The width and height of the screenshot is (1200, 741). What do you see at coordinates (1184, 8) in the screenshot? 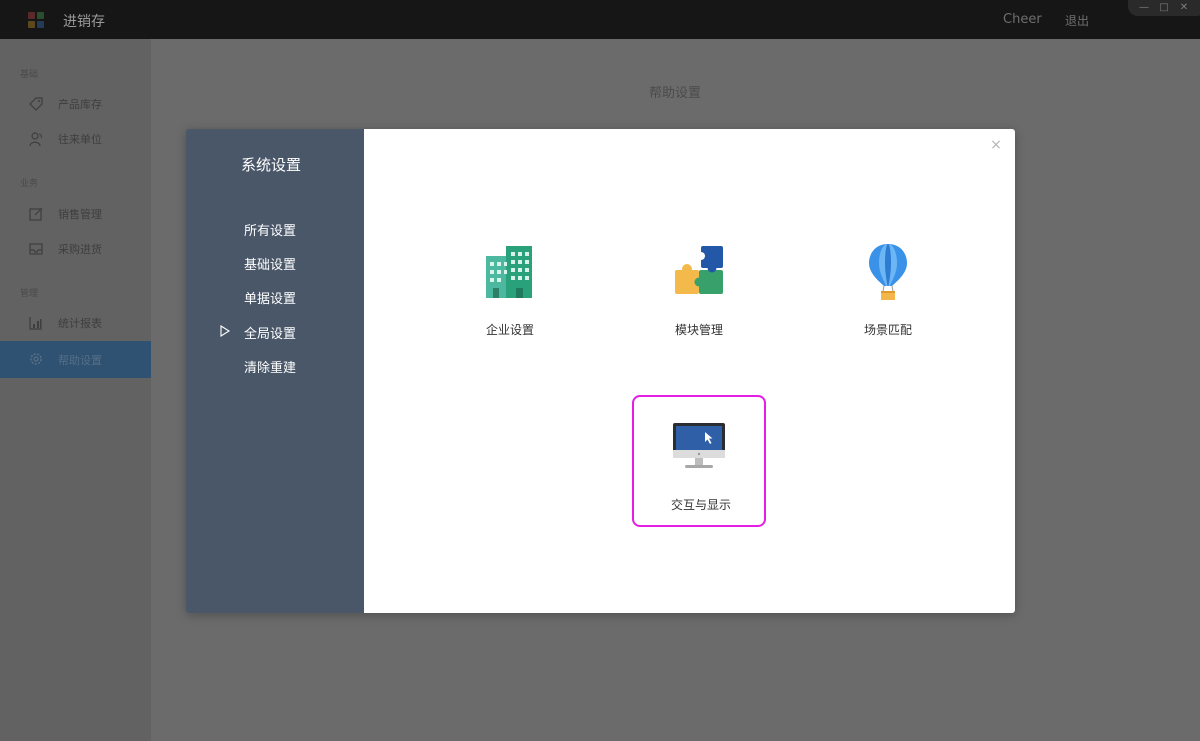
I see `close-window-icon: ✕` at bounding box center [1184, 8].